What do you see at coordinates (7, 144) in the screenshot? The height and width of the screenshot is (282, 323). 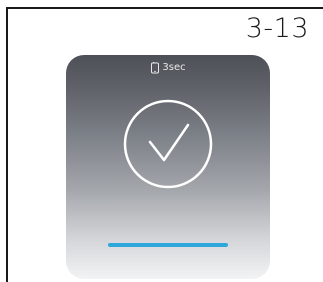 I see `frame-left-border` at bounding box center [7, 144].